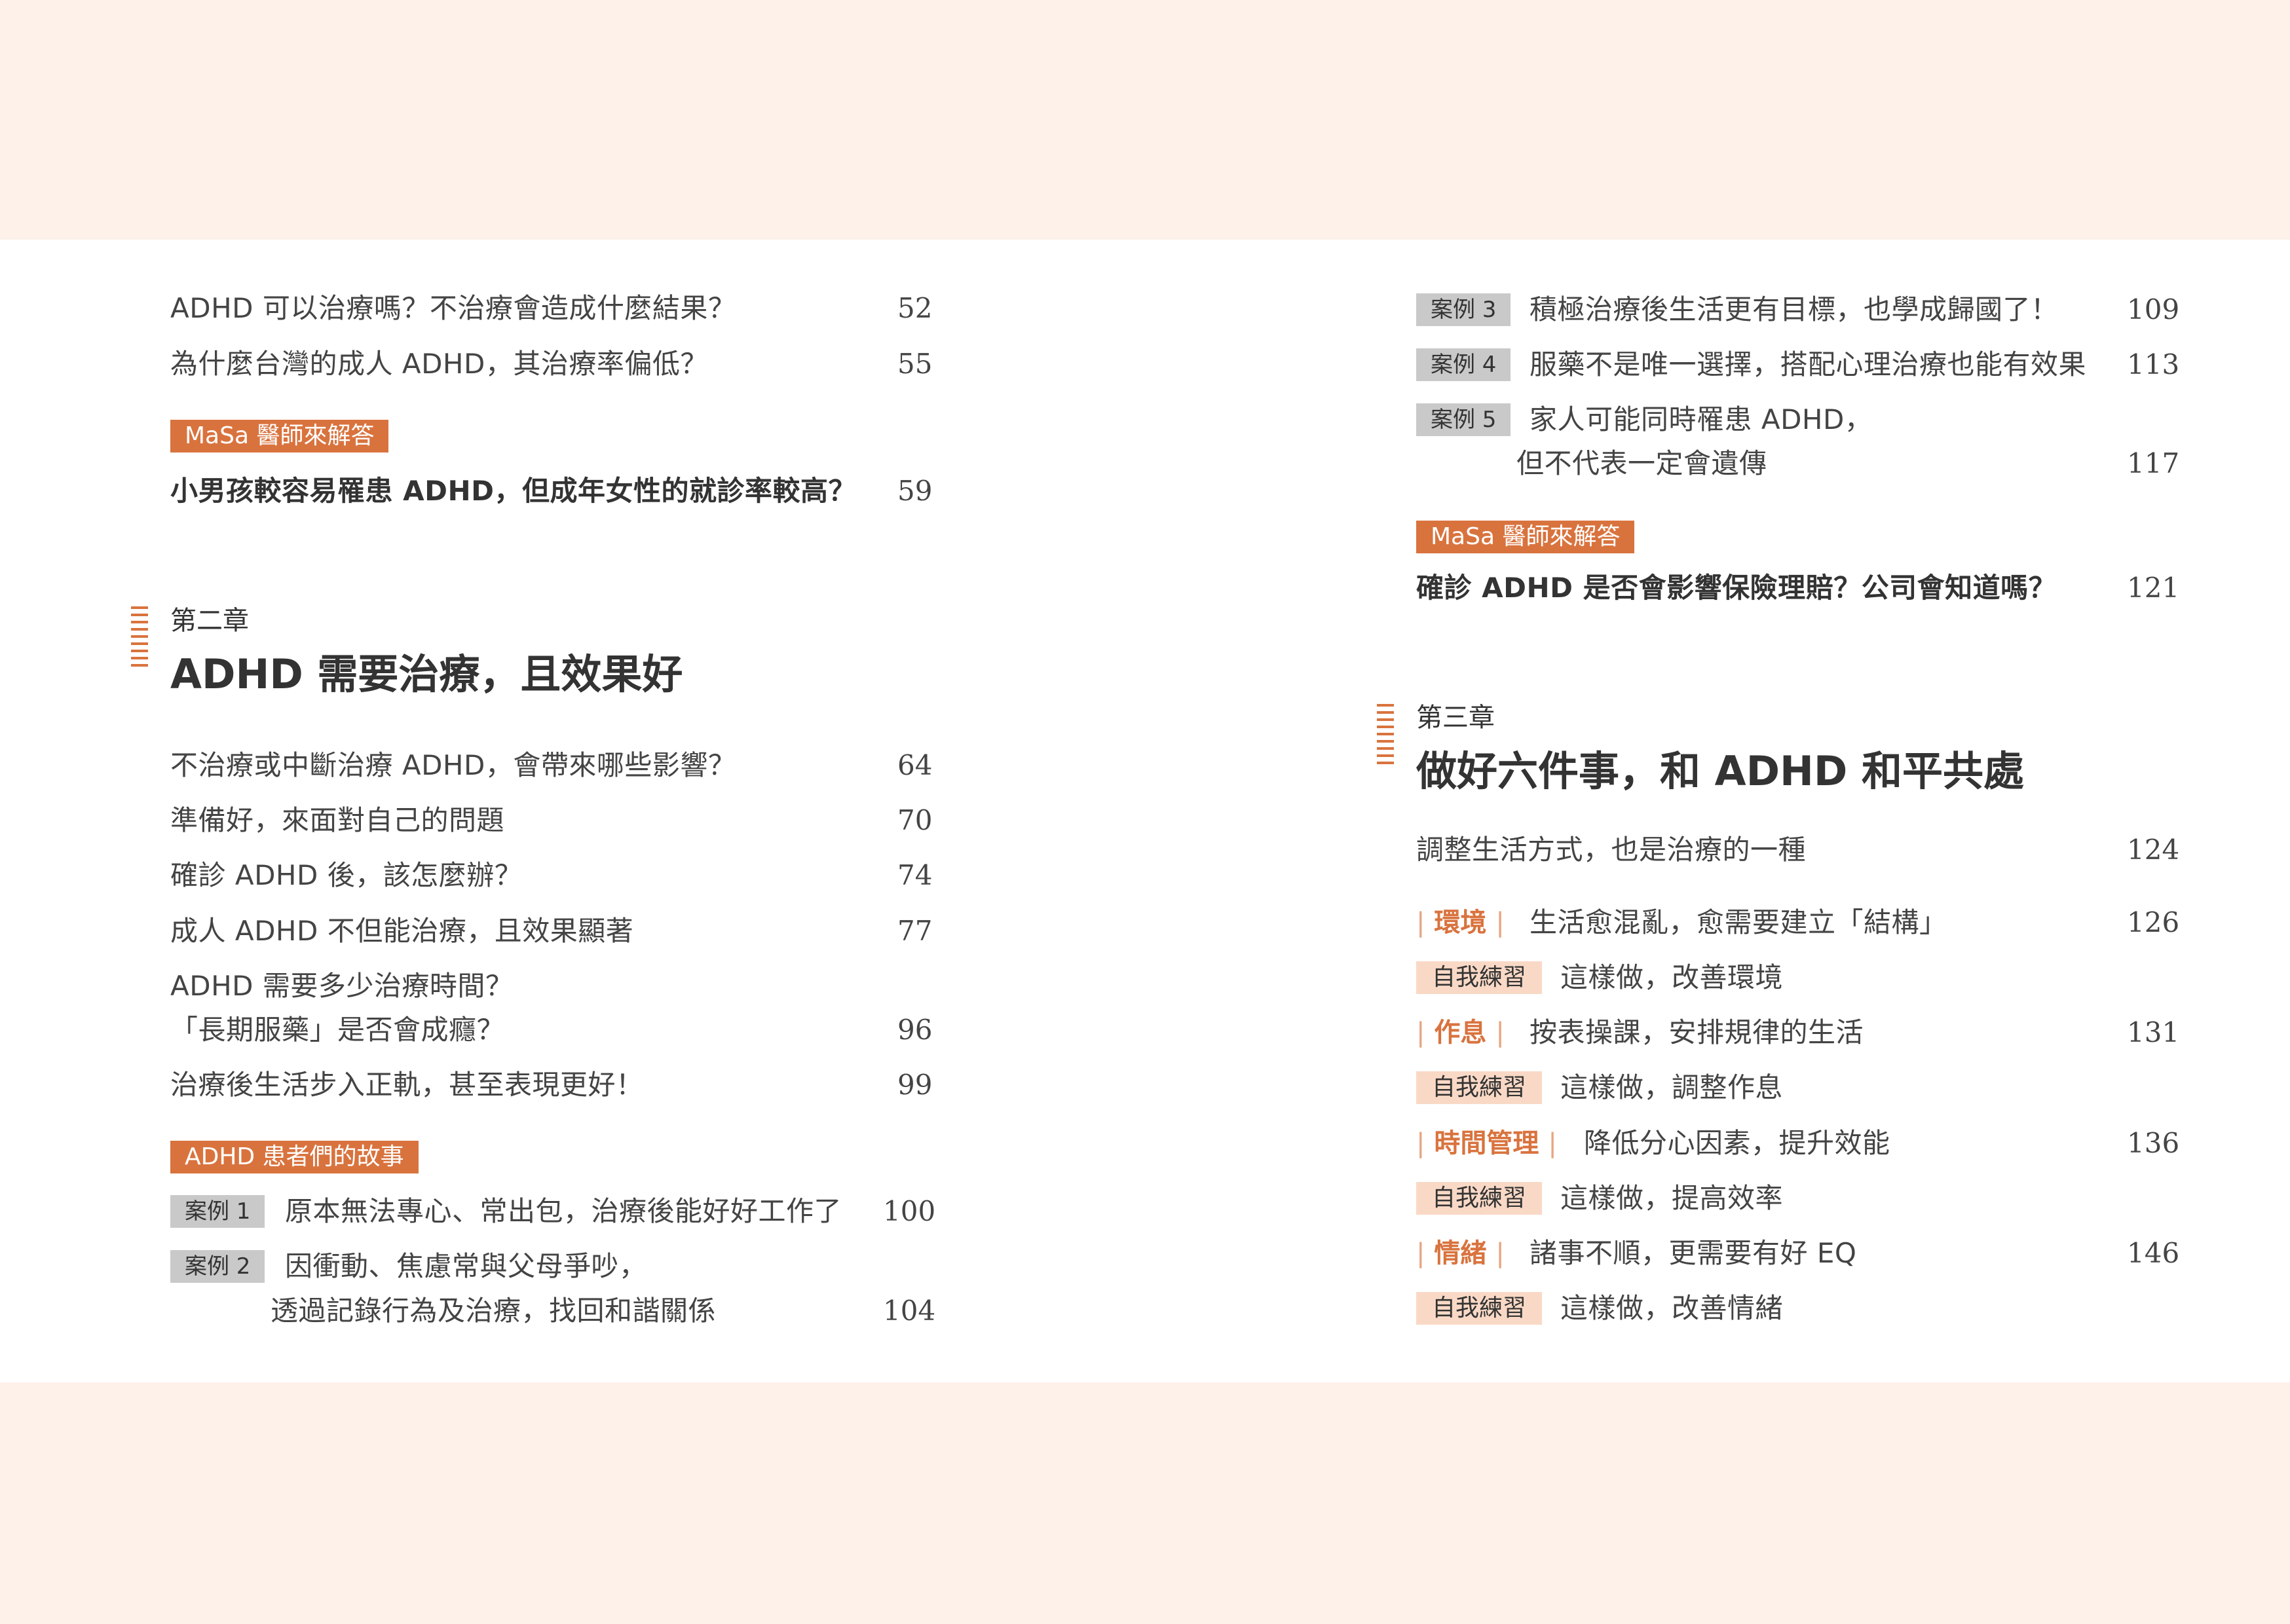  I want to click on toc-entry-title: 調整生活方式，也是治療的一種, so click(1611, 850).